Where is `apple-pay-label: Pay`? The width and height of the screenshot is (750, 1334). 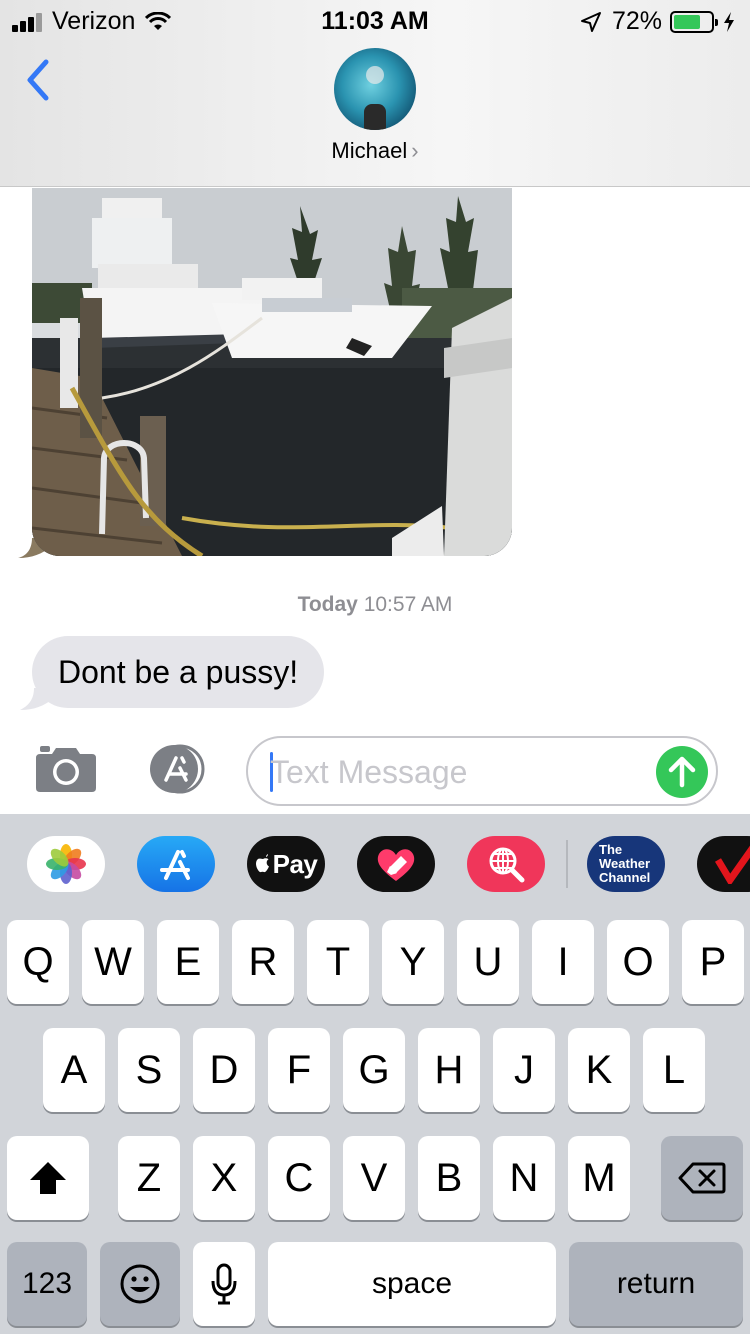
apple-pay-label: Pay is located at coordinates (295, 863).